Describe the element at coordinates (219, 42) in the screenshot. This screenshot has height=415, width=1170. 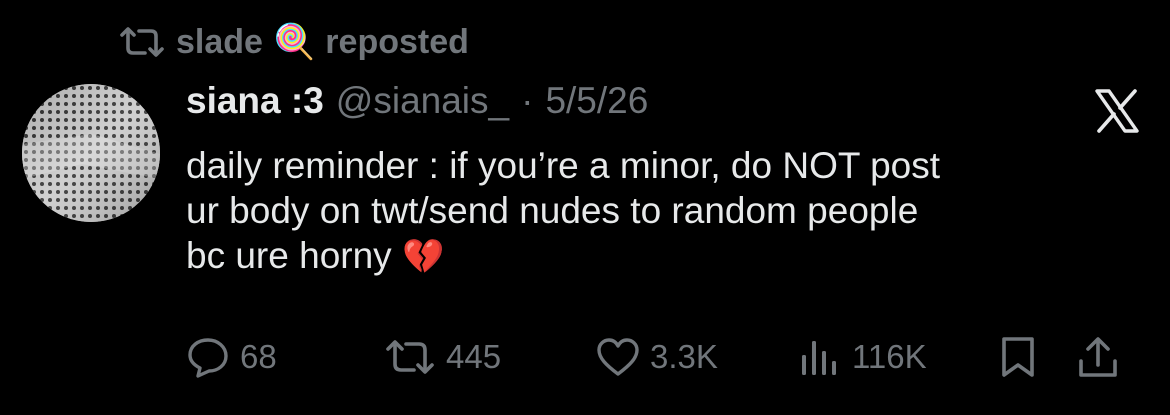
I see `repost-user: slade` at that location.